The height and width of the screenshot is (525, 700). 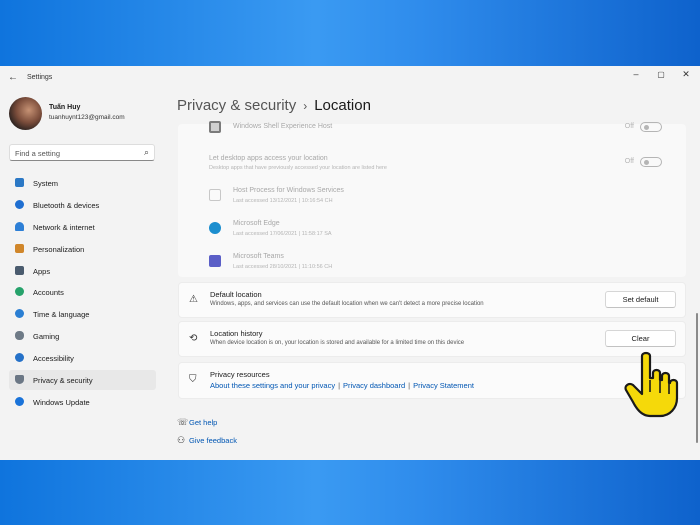 I want to click on title-bar: ← Settings – ▢ ✕, so click(x=350, y=78).